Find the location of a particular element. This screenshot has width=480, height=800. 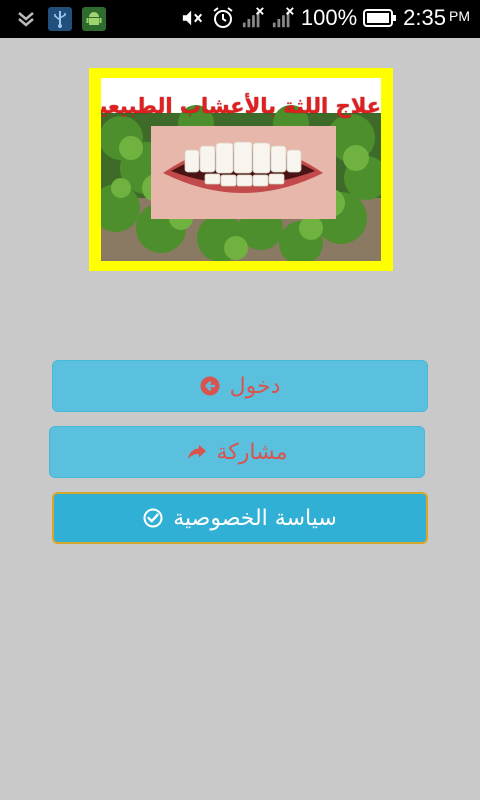

login-button-label: دخول is located at coordinates (255, 386).